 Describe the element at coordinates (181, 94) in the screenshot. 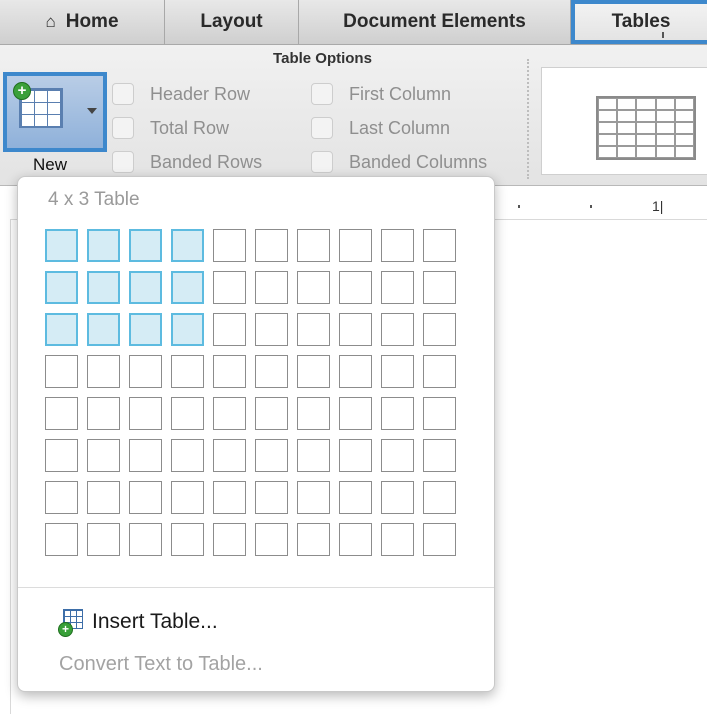

I see `option-header-row: Header Row` at that location.